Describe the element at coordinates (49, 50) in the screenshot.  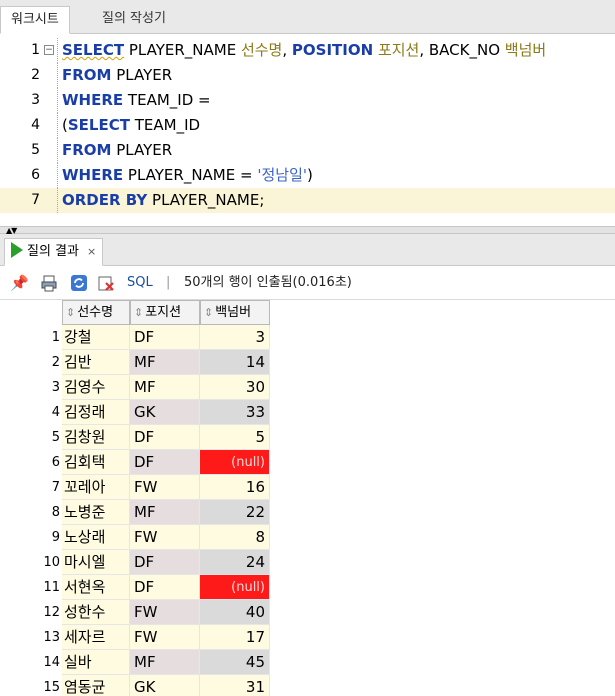
I see `fold-toggle-icon: −` at that location.